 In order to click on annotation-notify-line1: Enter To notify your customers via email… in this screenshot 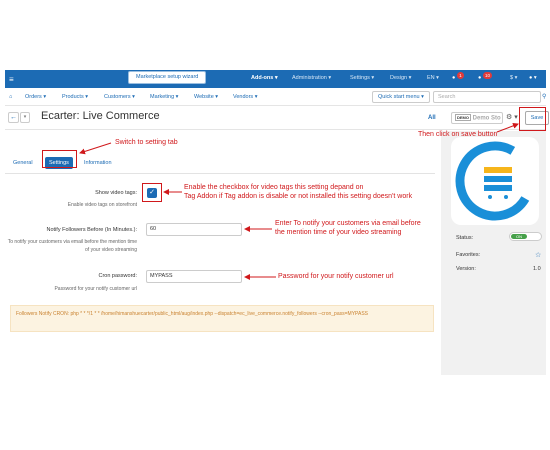, I will do `click(348, 223)`.